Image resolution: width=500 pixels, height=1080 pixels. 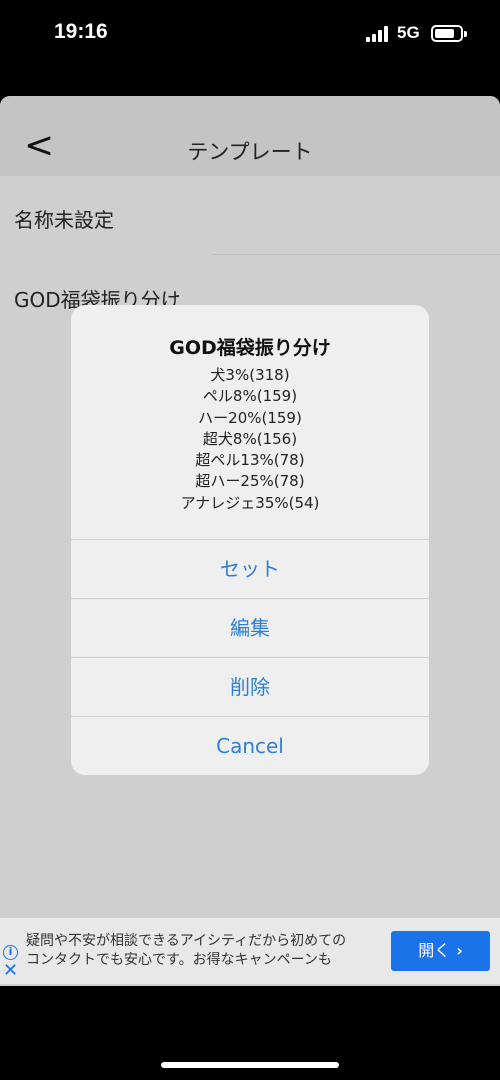 I want to click on set-button: セット, so click(x=250, y=568).